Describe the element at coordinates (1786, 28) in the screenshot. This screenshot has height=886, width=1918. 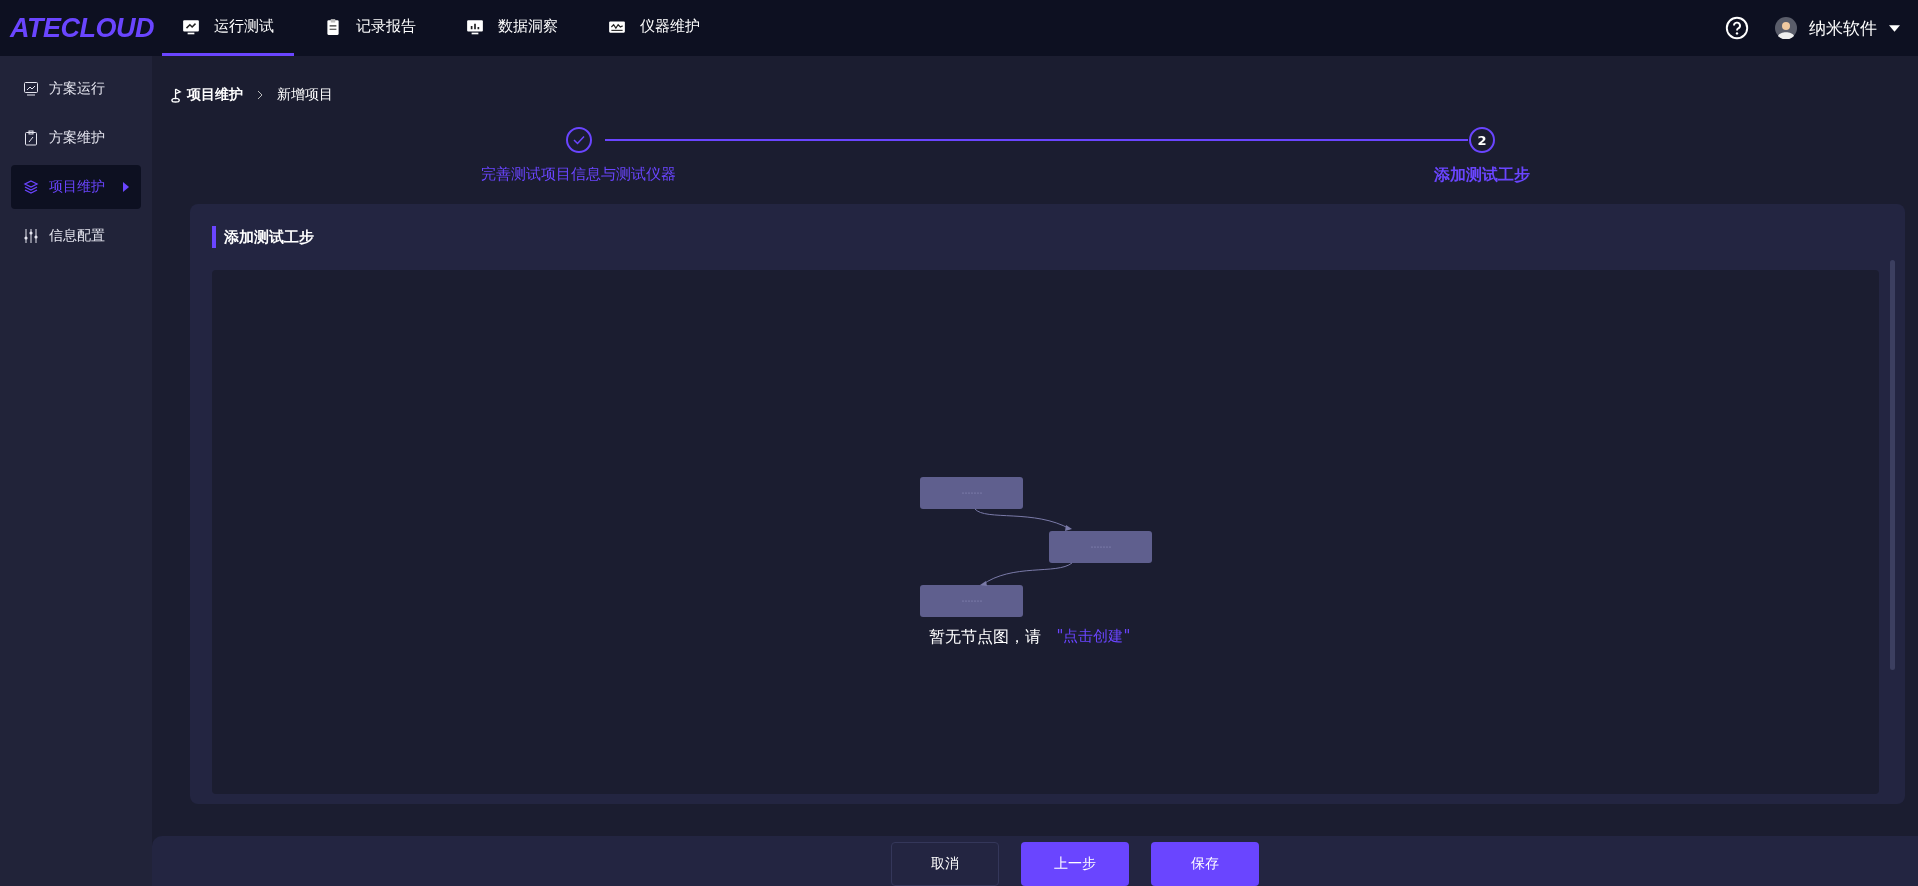
I see `avatar-icon` at that location.